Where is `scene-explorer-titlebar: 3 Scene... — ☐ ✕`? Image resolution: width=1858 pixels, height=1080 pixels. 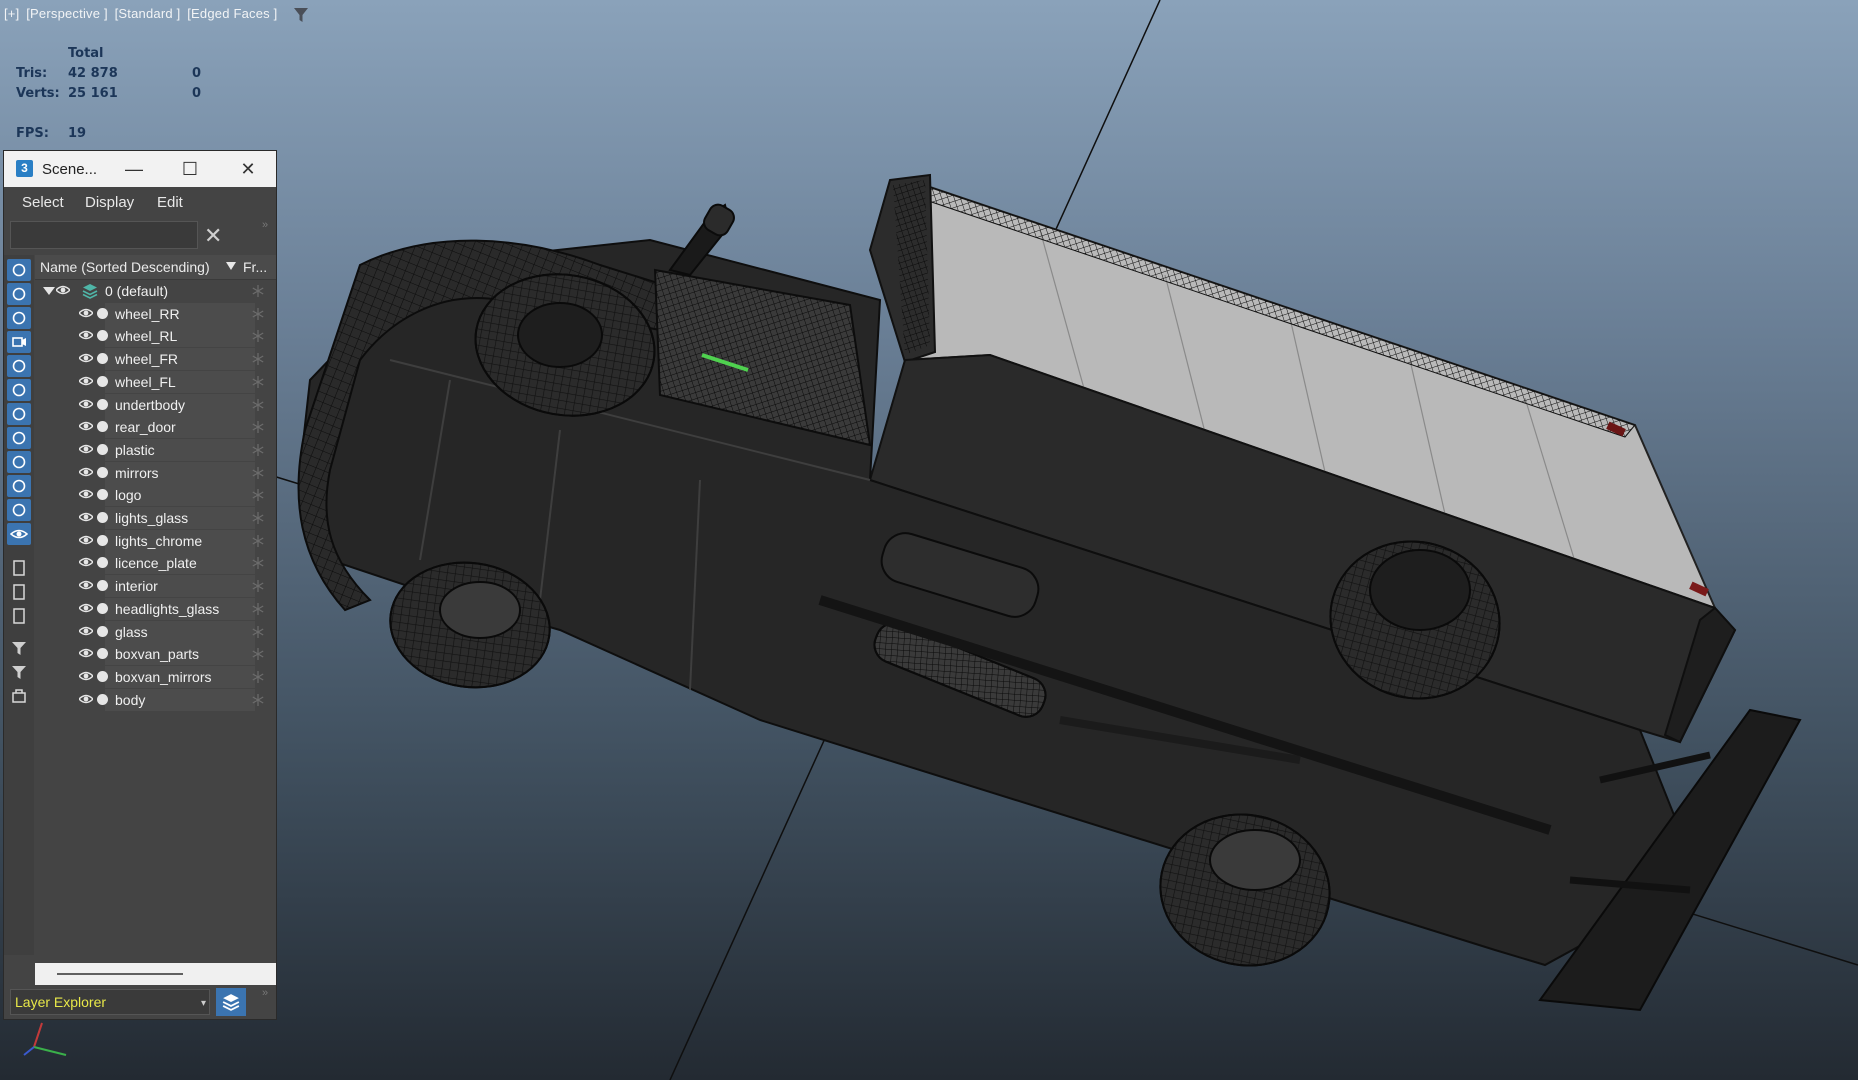 scene-explorer-titlebar: 3 Scene... — ☐ ✕ is located at coordinates (140, 169).